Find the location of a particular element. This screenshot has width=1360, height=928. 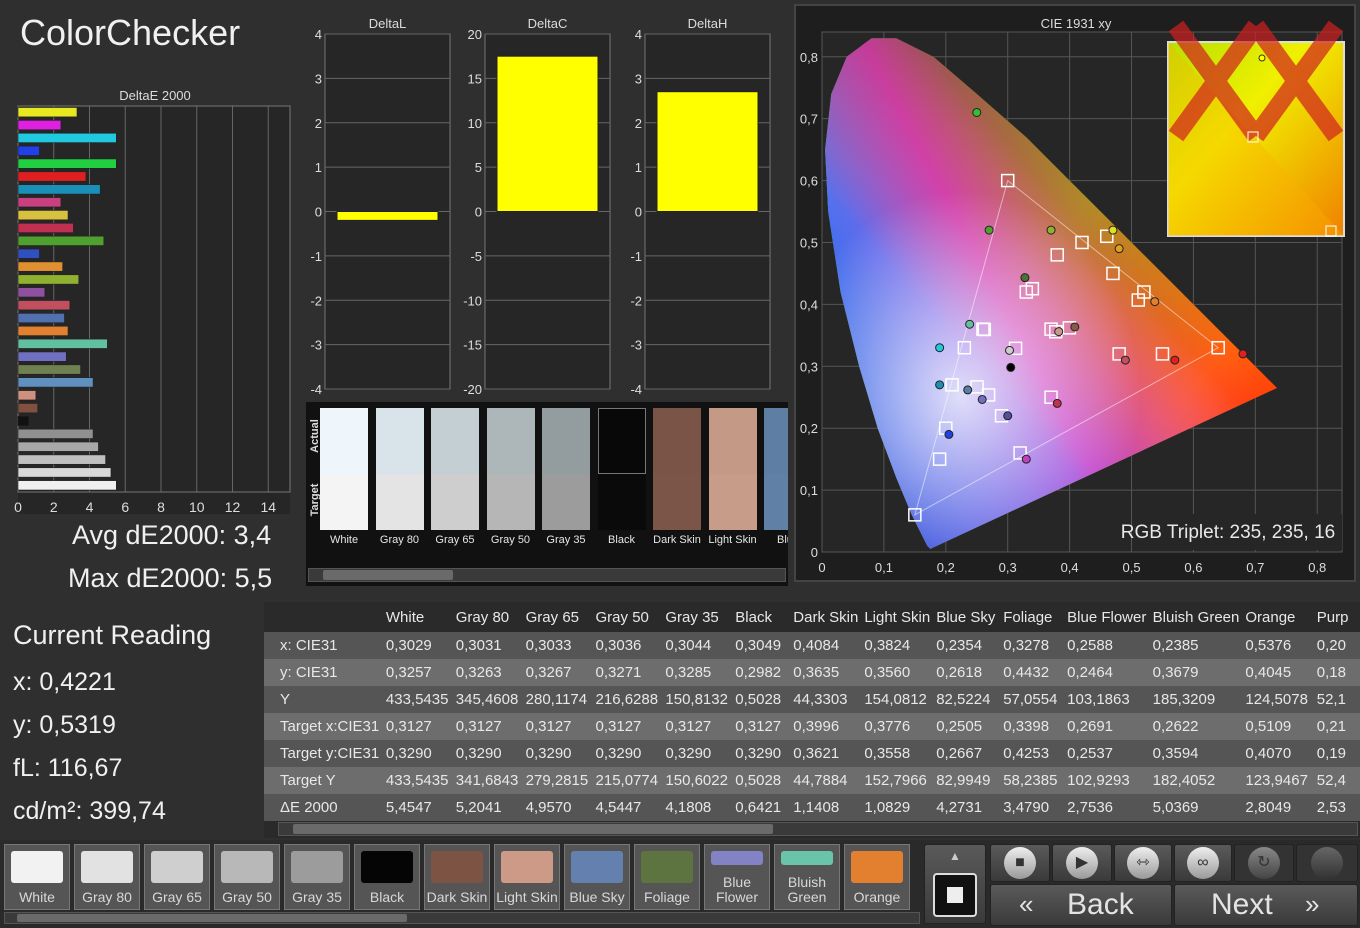

refresh-button: ↻ is located at coordinates (1264, 863).